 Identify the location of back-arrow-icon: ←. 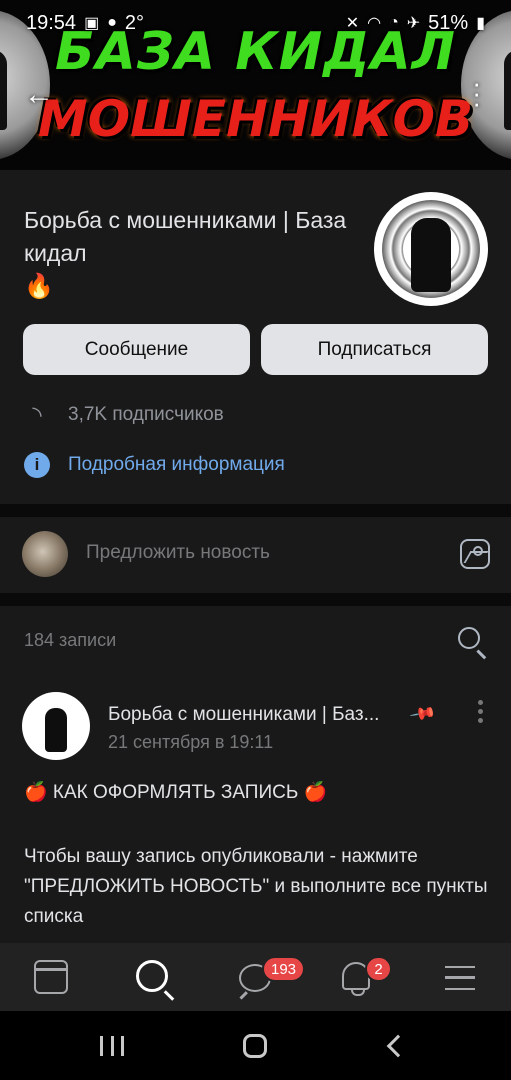
(39, 95).